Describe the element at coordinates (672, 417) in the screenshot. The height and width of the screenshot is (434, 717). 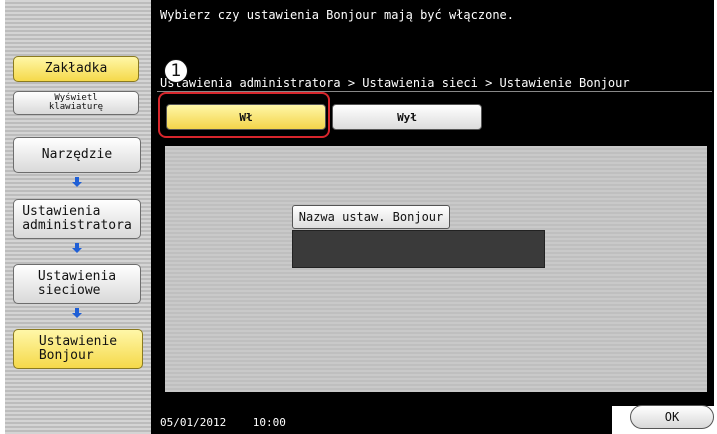
I see `ok-button: OK` at that location.